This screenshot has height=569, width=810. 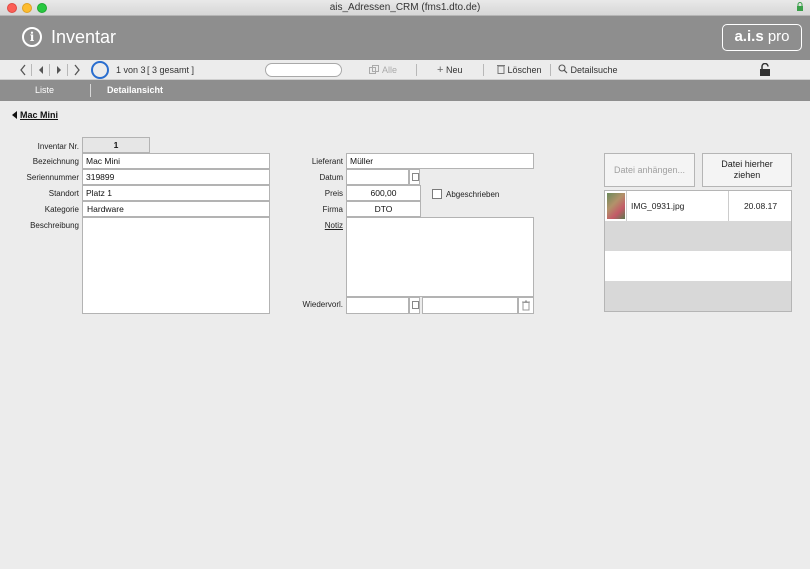 I want to click on preis-field: 600,00, so click(x=383, y=193).